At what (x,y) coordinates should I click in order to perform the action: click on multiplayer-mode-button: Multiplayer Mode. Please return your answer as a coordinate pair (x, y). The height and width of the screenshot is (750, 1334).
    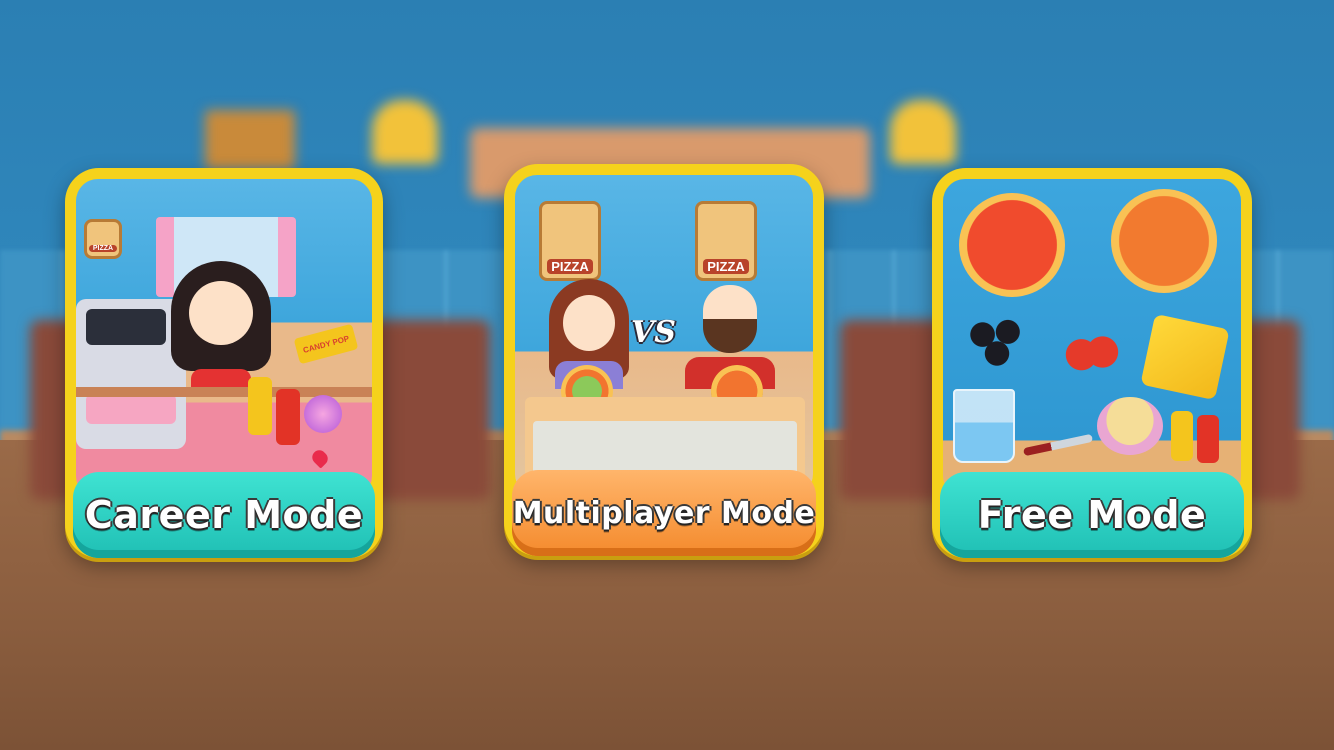
    Looking at the image, I should click on (664, 513).